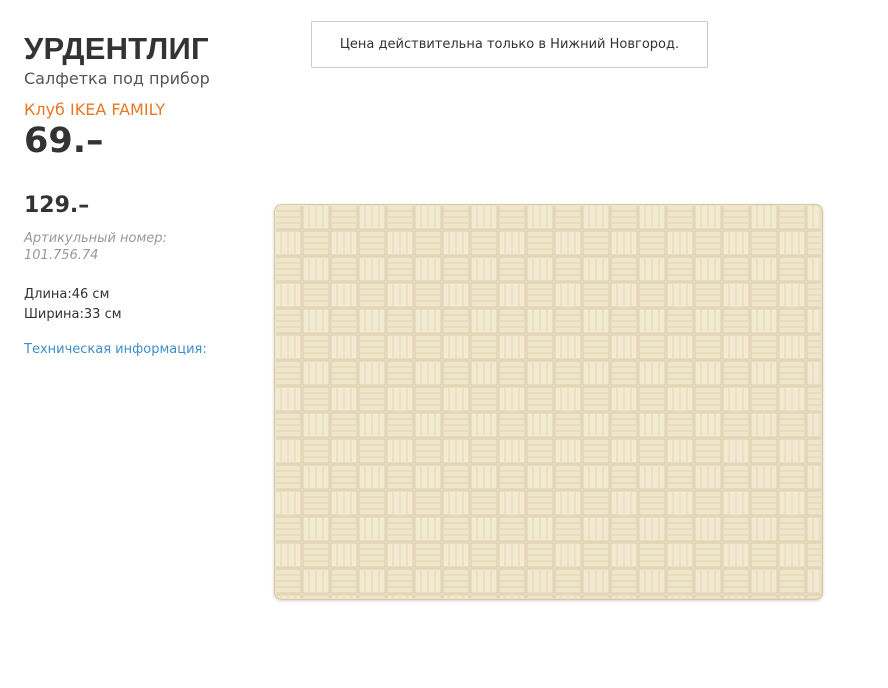 The width and height of the screenshot is (888, 688). Describe the element at coordinates (67, 294) in the screenshot. I see `length-spec: Длина:46 см` at that location.